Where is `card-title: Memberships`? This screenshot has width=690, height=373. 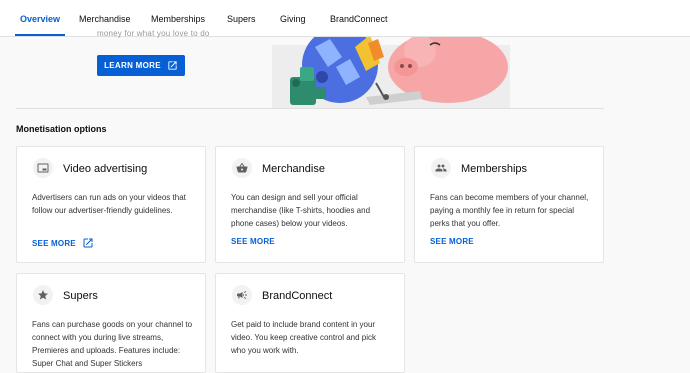 card-title: Memberships is located at coordinates (494, 169).